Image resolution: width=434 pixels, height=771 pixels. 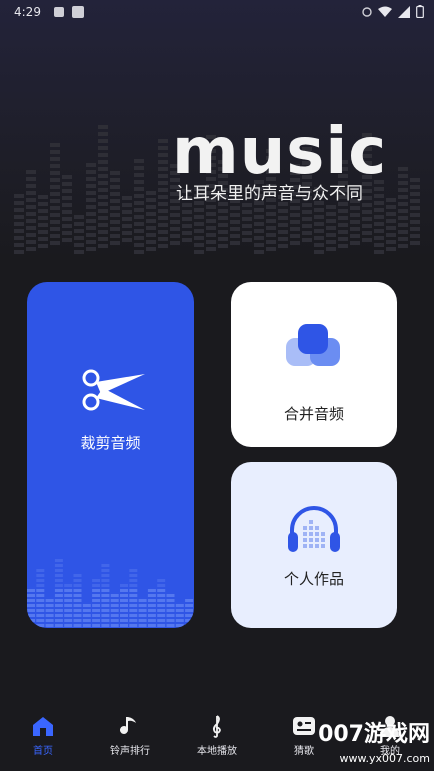 I want to click on personal-works-label: 个人作品, so click(x=313, y=579).